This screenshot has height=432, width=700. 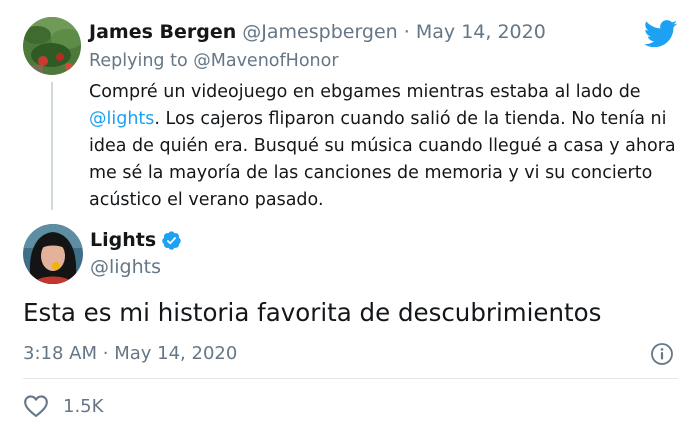 What do you see at coordinates (121, 119) in the screenshot?
I see `mention-link: @lights` at bounding box center [121, 119].